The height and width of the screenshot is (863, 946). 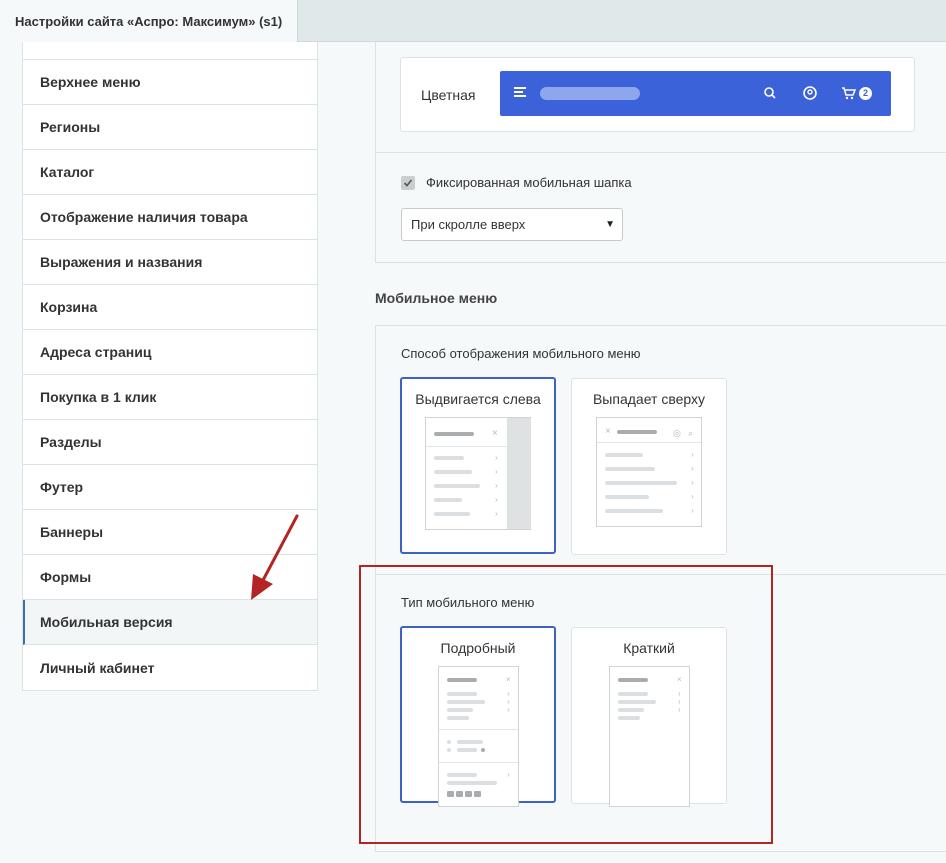 What do you see at coordinates (770, 93) in the screenshot?
I see `search-icon` at bounding box center [770, 93].